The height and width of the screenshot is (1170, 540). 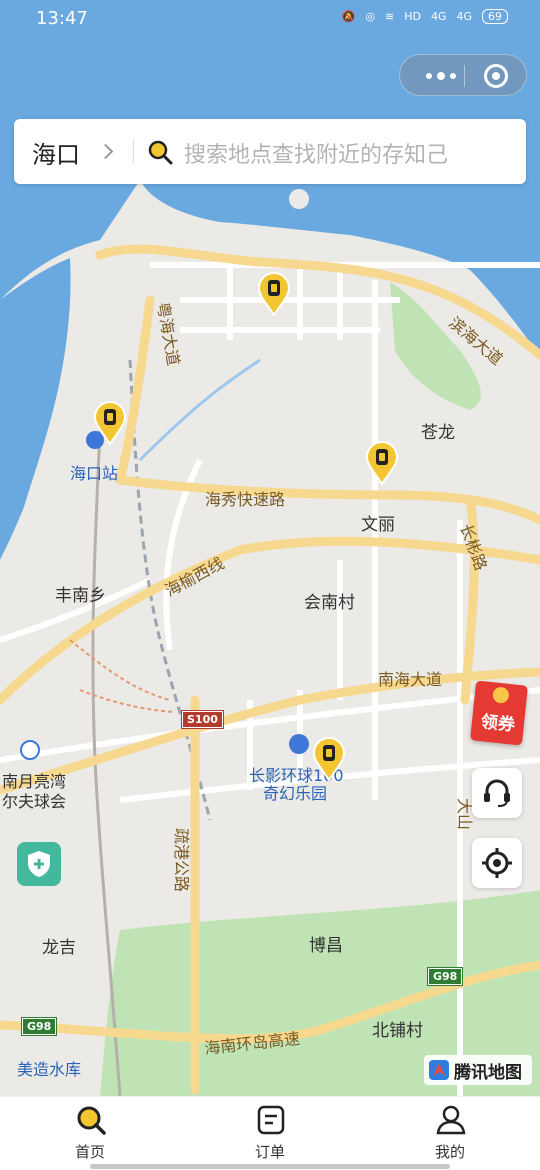 I want to click on signal-4g-2: 4G, so click(x=464, y=16).